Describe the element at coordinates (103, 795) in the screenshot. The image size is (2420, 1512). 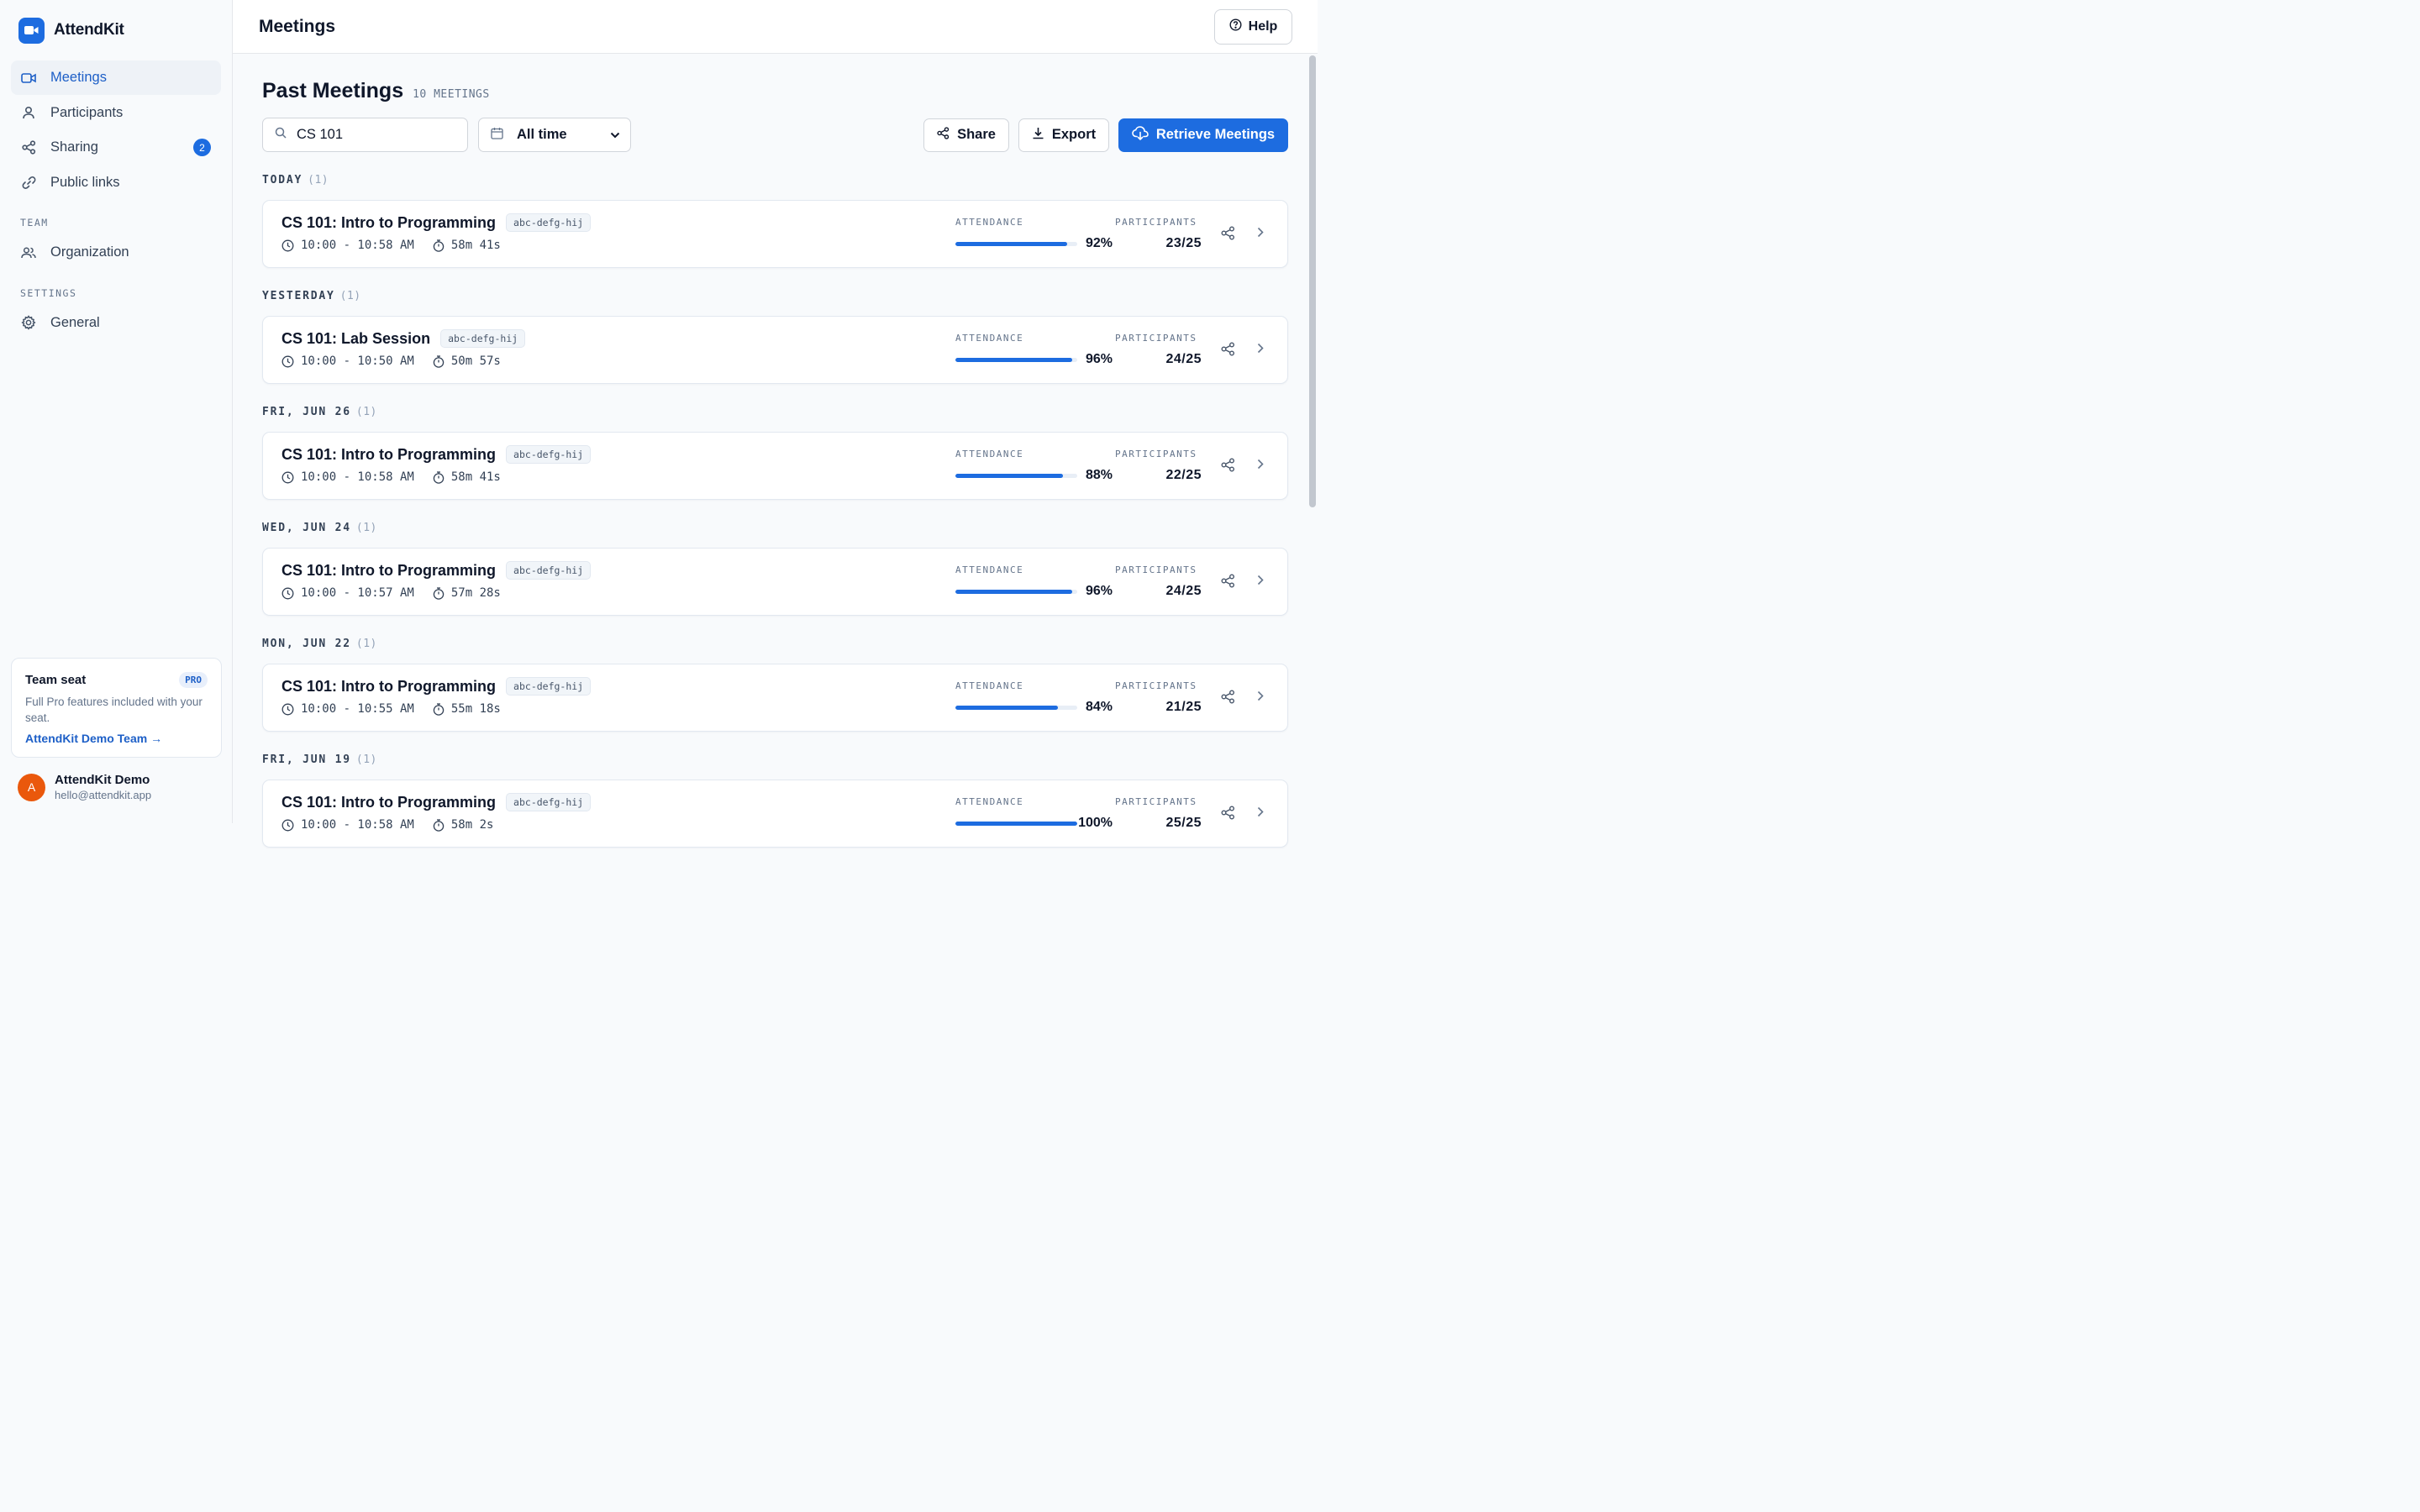
I see `user-email: hello@attendkit.app` at that location.